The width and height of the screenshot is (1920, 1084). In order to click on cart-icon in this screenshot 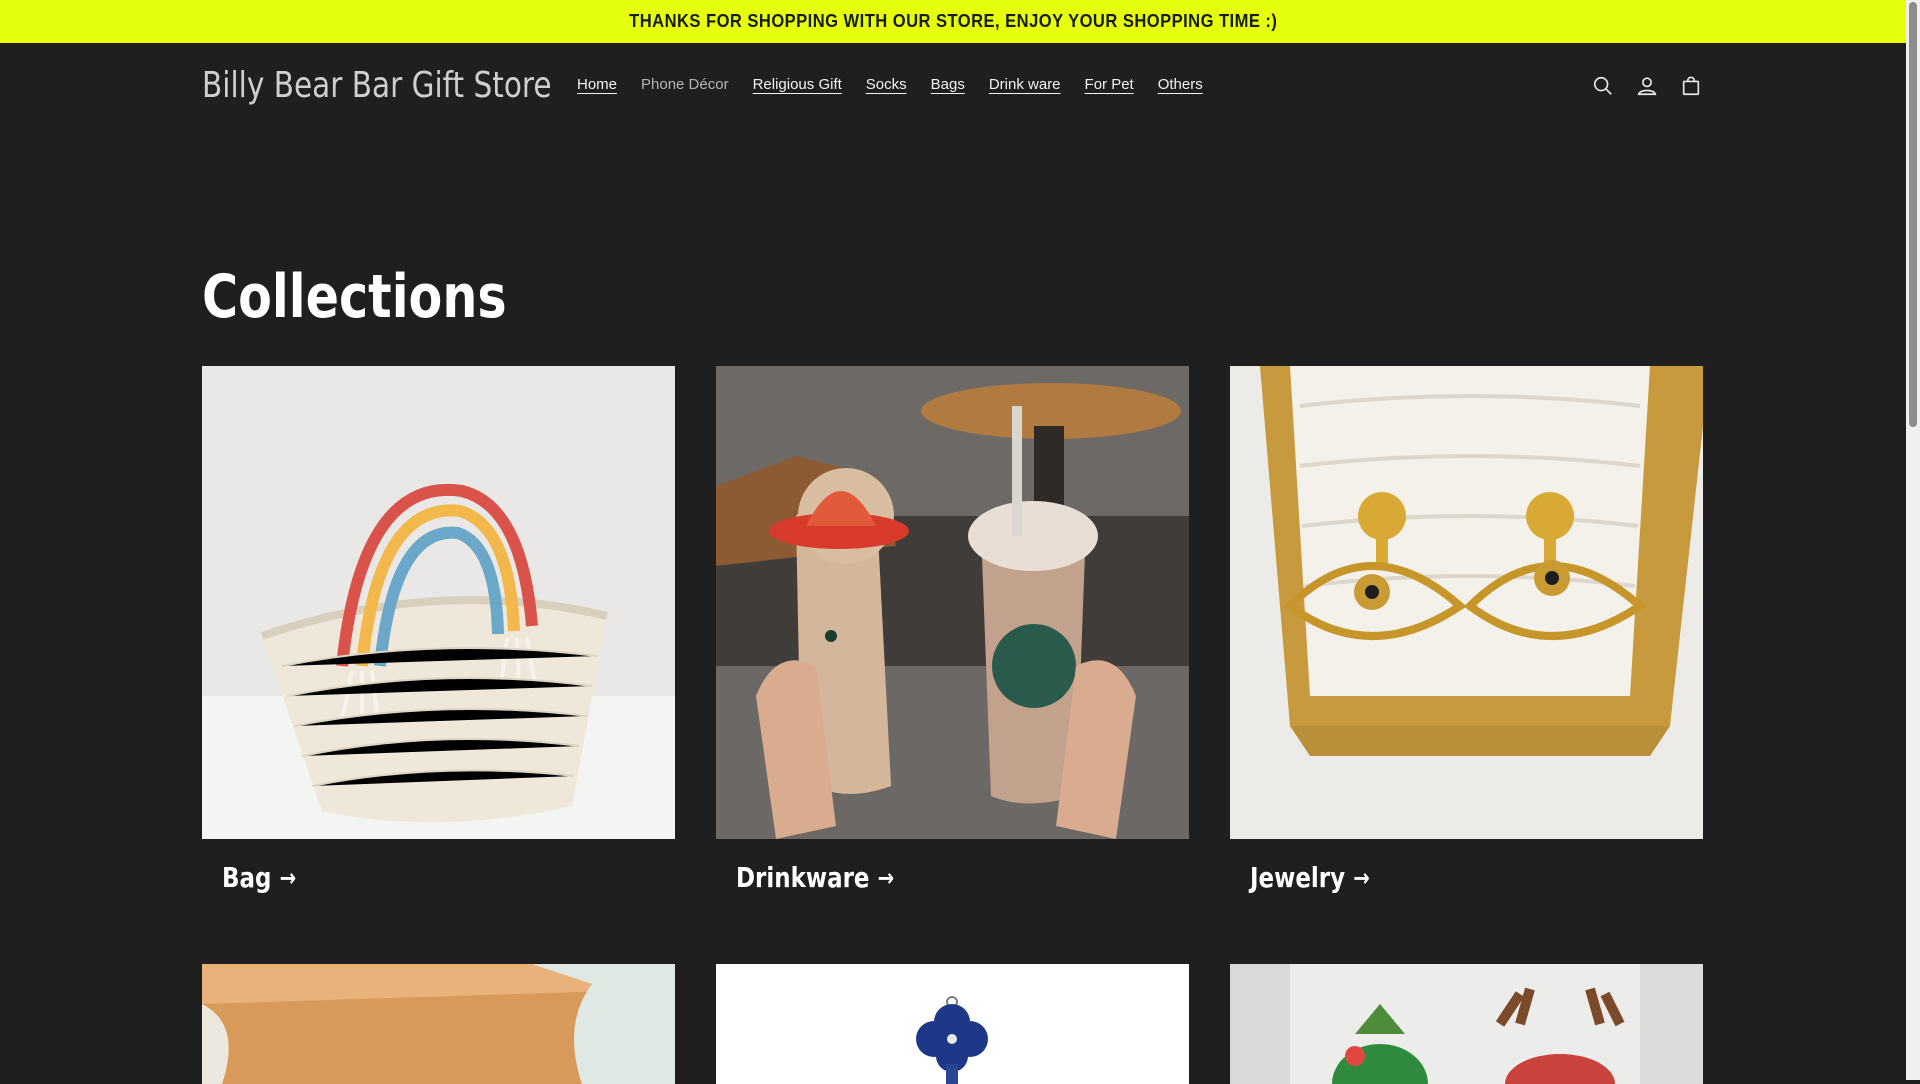, I will do `click(1691, 86)`.